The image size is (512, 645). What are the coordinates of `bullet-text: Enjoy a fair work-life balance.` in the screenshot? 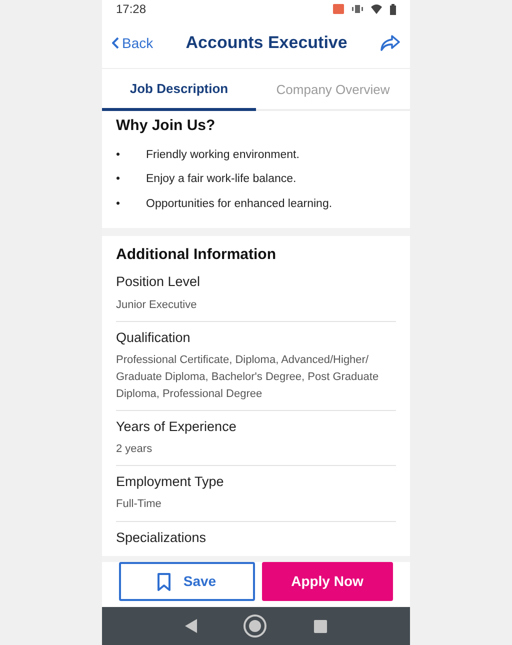 It's located at (221, 180).